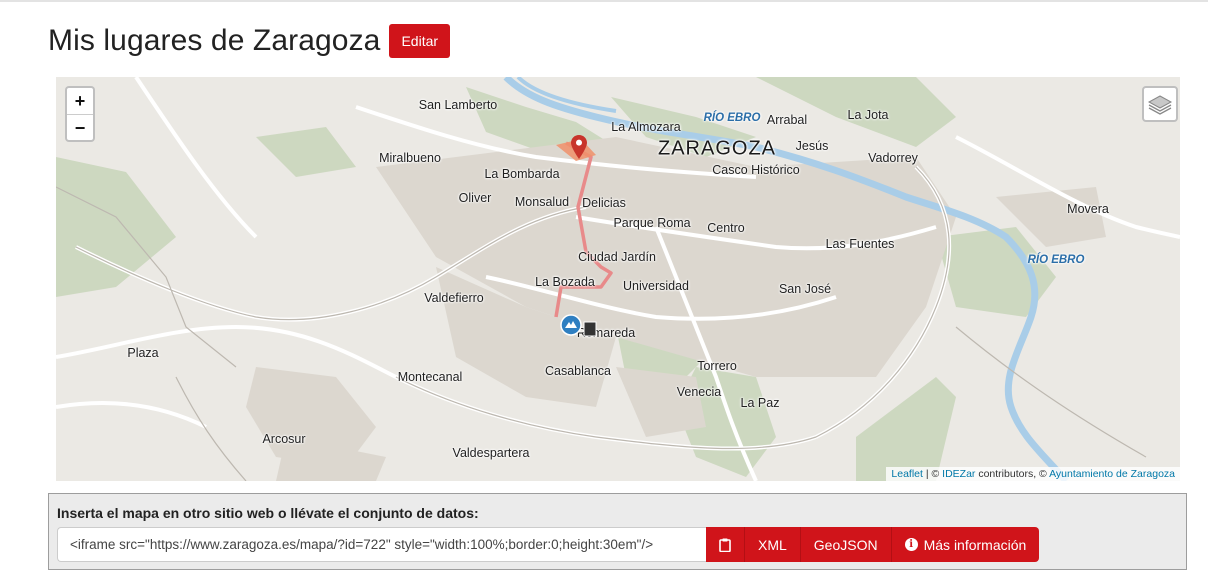 The image size is (1208, 573). Describe the element at coordinates (143, 353) in the screenshot. I see `map-label-plaza: Plaza` at that location.